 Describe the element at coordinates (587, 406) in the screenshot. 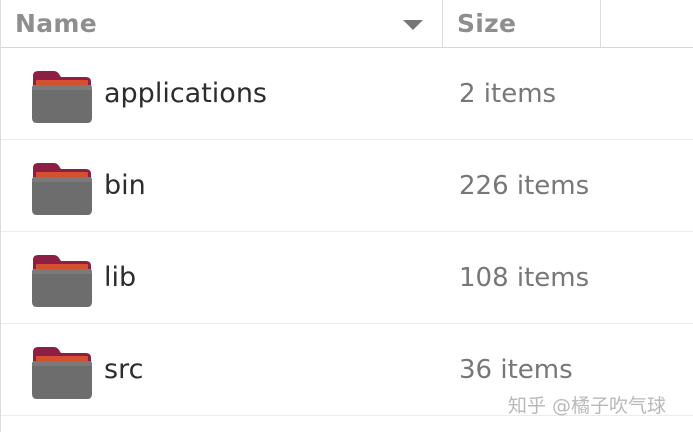

I see `watermark: 知乎 @橘子吹气球` at that location.